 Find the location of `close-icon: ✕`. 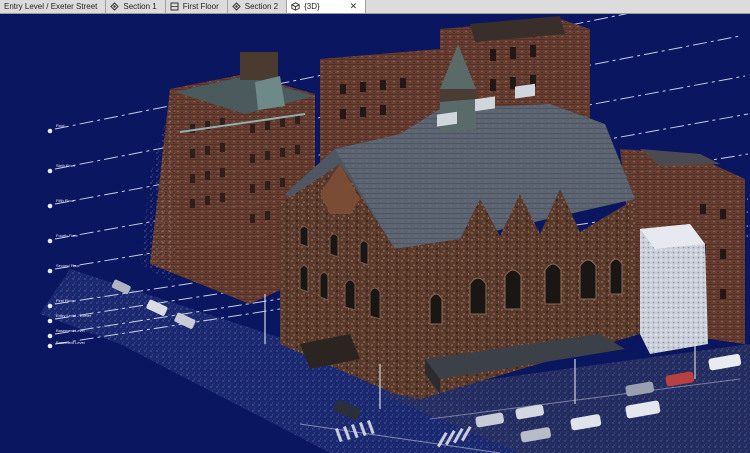

close-icon: ✕ is located at coordinates (354, 6).